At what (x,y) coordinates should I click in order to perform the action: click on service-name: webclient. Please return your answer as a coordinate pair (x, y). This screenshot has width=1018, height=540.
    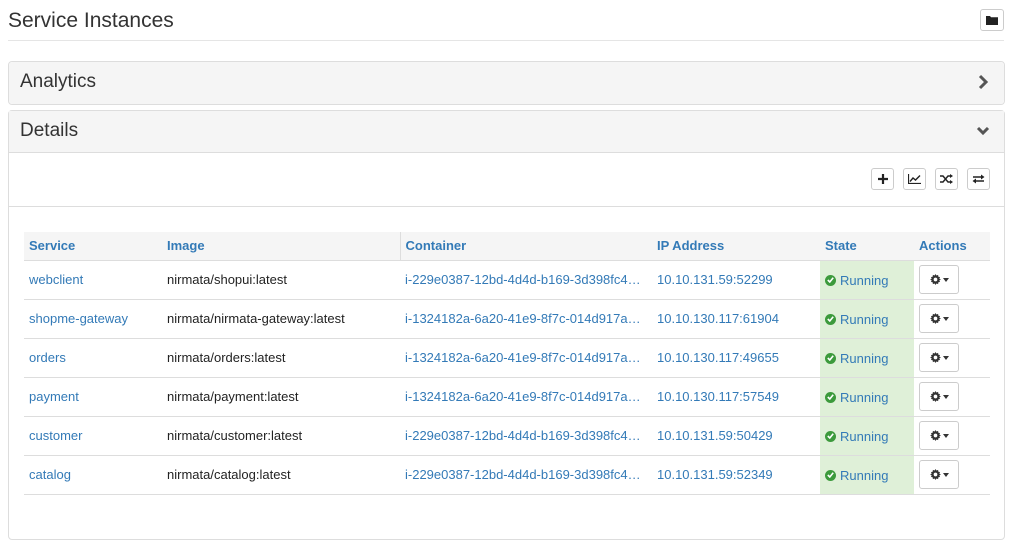
    Looking at the image, I should click on (56, 279).